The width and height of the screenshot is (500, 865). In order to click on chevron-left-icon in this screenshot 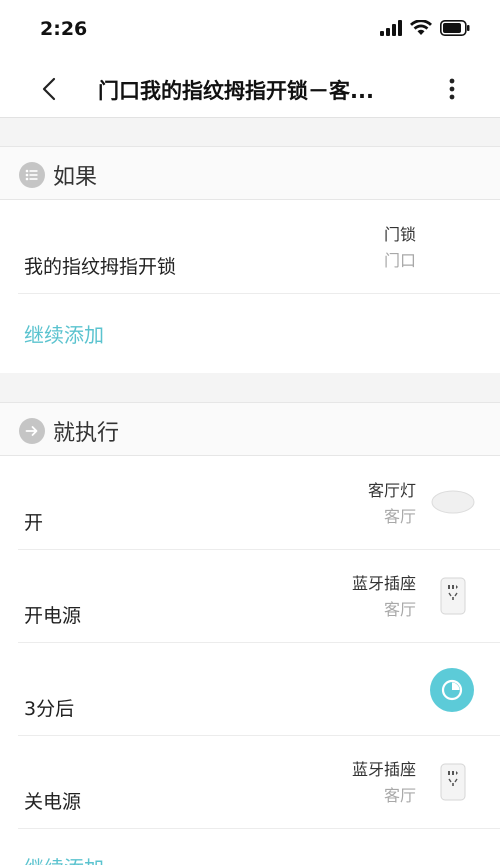, I will do `click(49, 89)`.